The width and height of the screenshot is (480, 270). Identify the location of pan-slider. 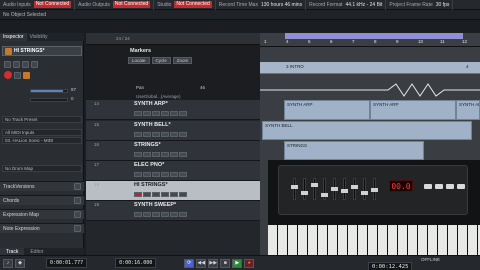
(49, 100).